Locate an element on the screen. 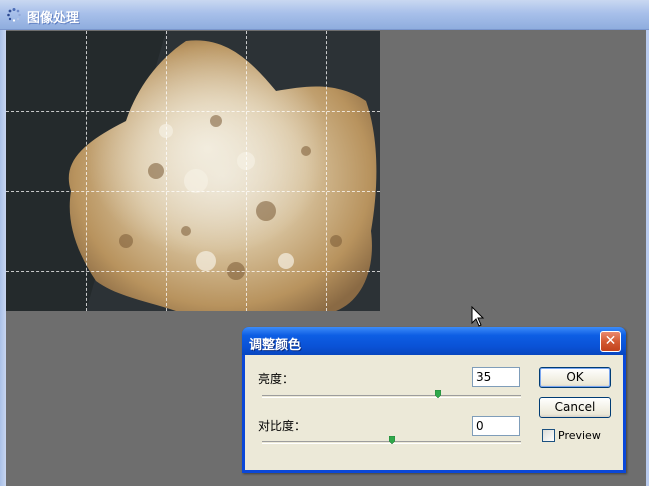 The height and width of the screenshot is (486, 649). close-icon: ✕ is located at coordinates (610, 341).